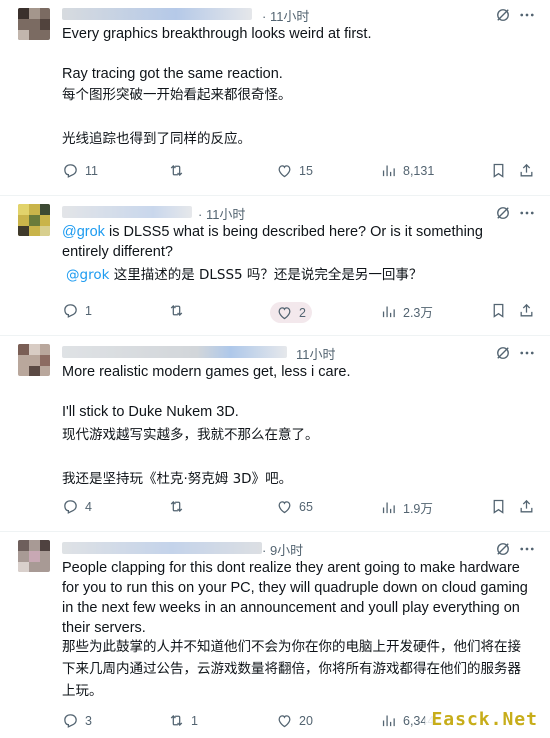  What do you see at coordinates (80, 170) in the screenshot?
I see `reply-button: 11` at bounding box center [80, 170].